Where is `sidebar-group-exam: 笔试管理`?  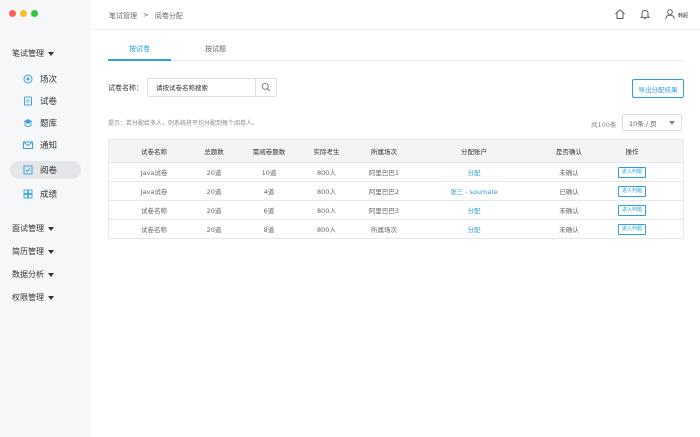 sidebar-group-exam: 笔试管理 is located at coordinates (33, 53).